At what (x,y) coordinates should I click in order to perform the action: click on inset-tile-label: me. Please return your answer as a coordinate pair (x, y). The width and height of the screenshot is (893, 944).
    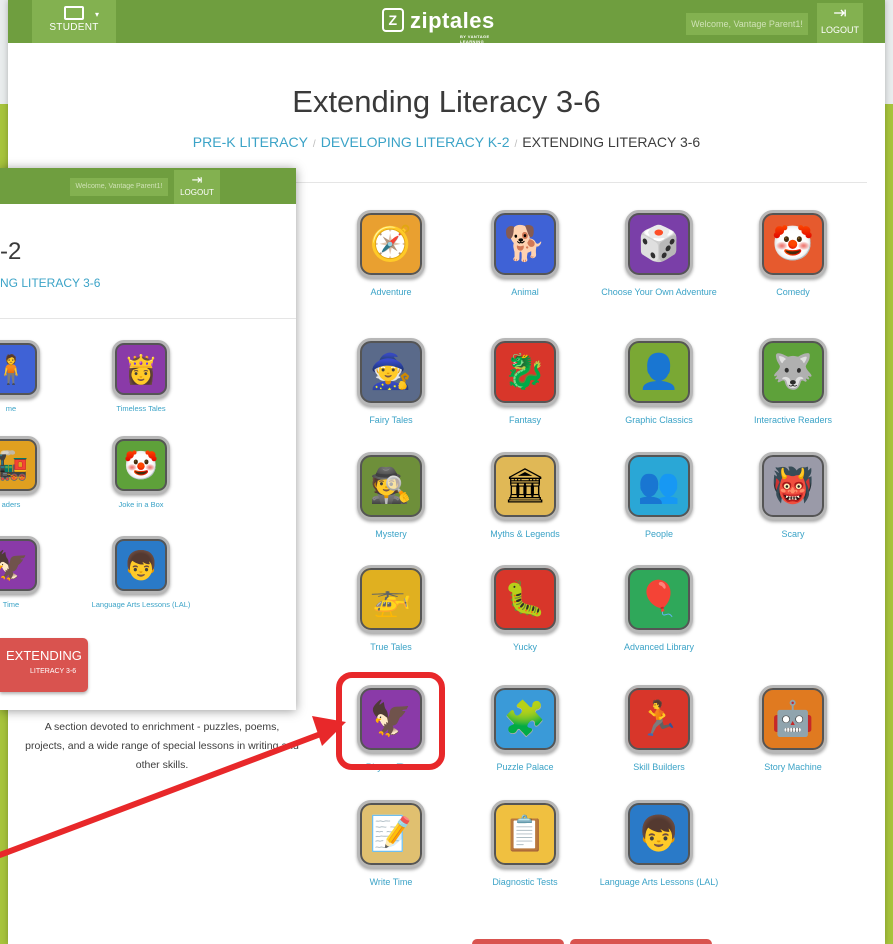
    Looking at the image, I should click on (21, 408).